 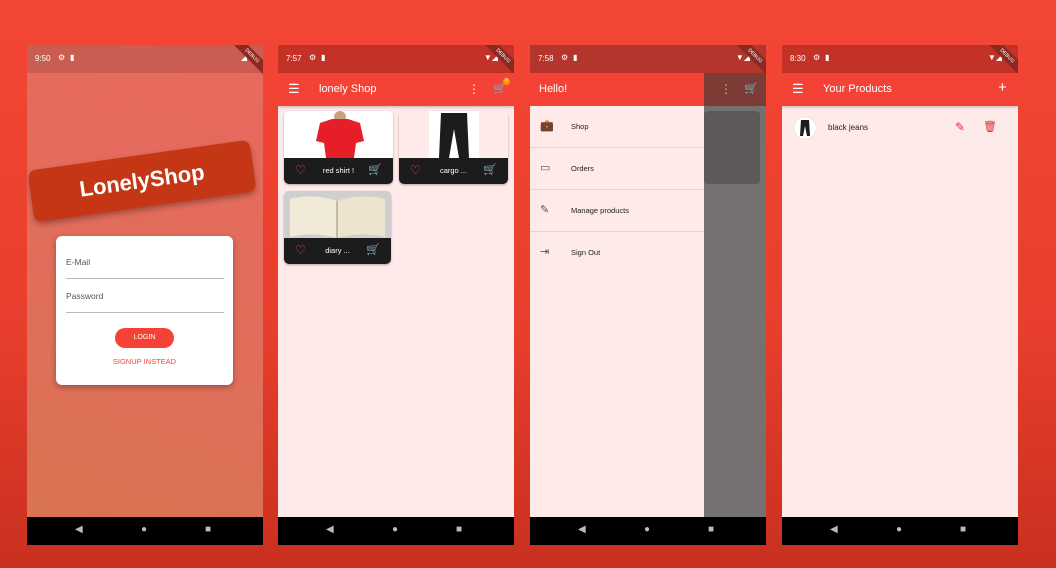 What do you see at coordinates (396, 89) in the screenshot?
I see `app-bar: ☰ lonely Shop ⋮ 🛒 0` at bounding box center [396, 89].